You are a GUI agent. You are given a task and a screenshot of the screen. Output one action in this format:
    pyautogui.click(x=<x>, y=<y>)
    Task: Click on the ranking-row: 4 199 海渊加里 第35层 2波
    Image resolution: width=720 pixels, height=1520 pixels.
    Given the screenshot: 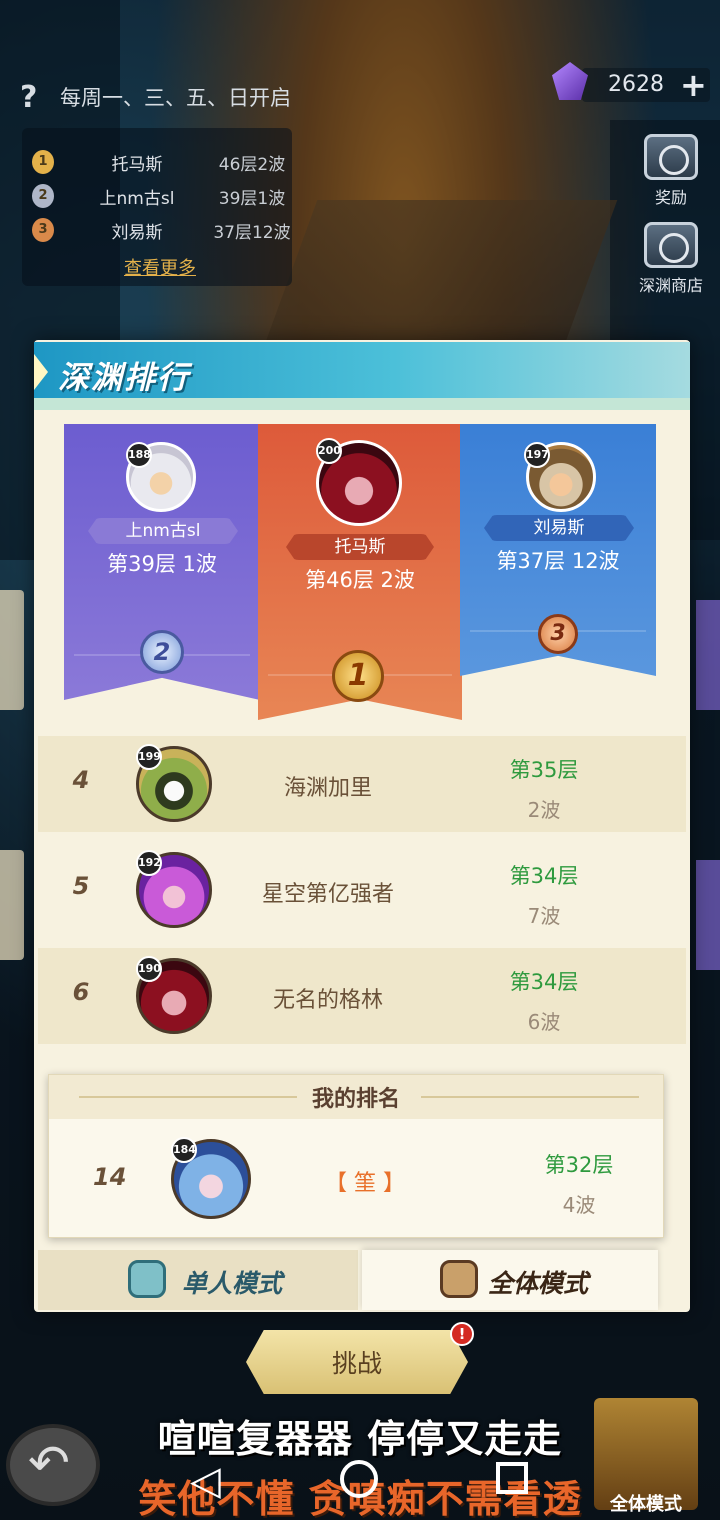 What is the action you would take?
    pyautogui.click(x=362, y=784)
    